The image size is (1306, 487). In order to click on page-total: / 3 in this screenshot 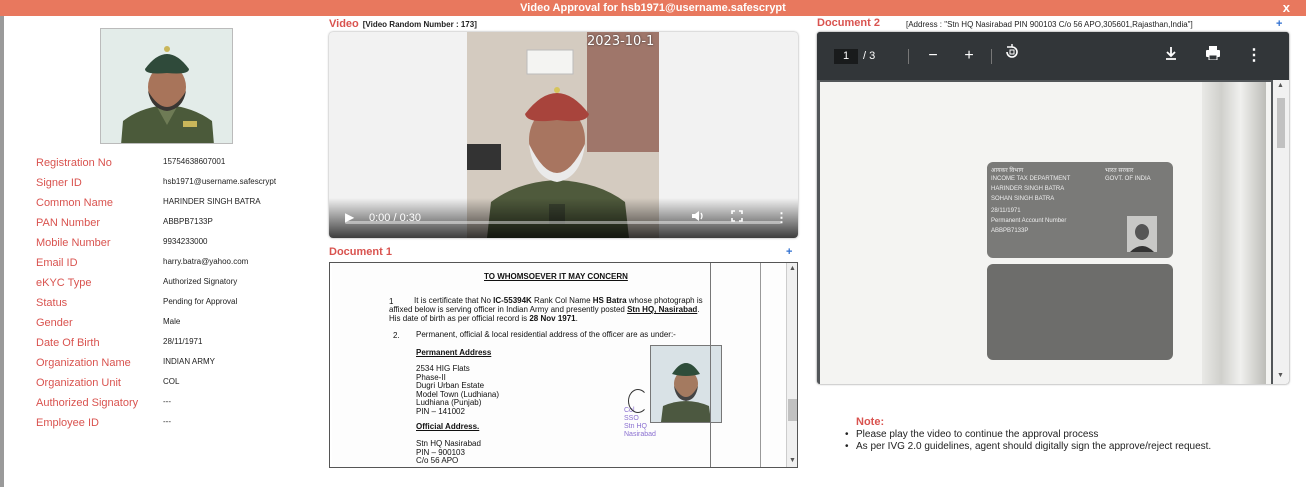, I will do `click(869, 56)`.